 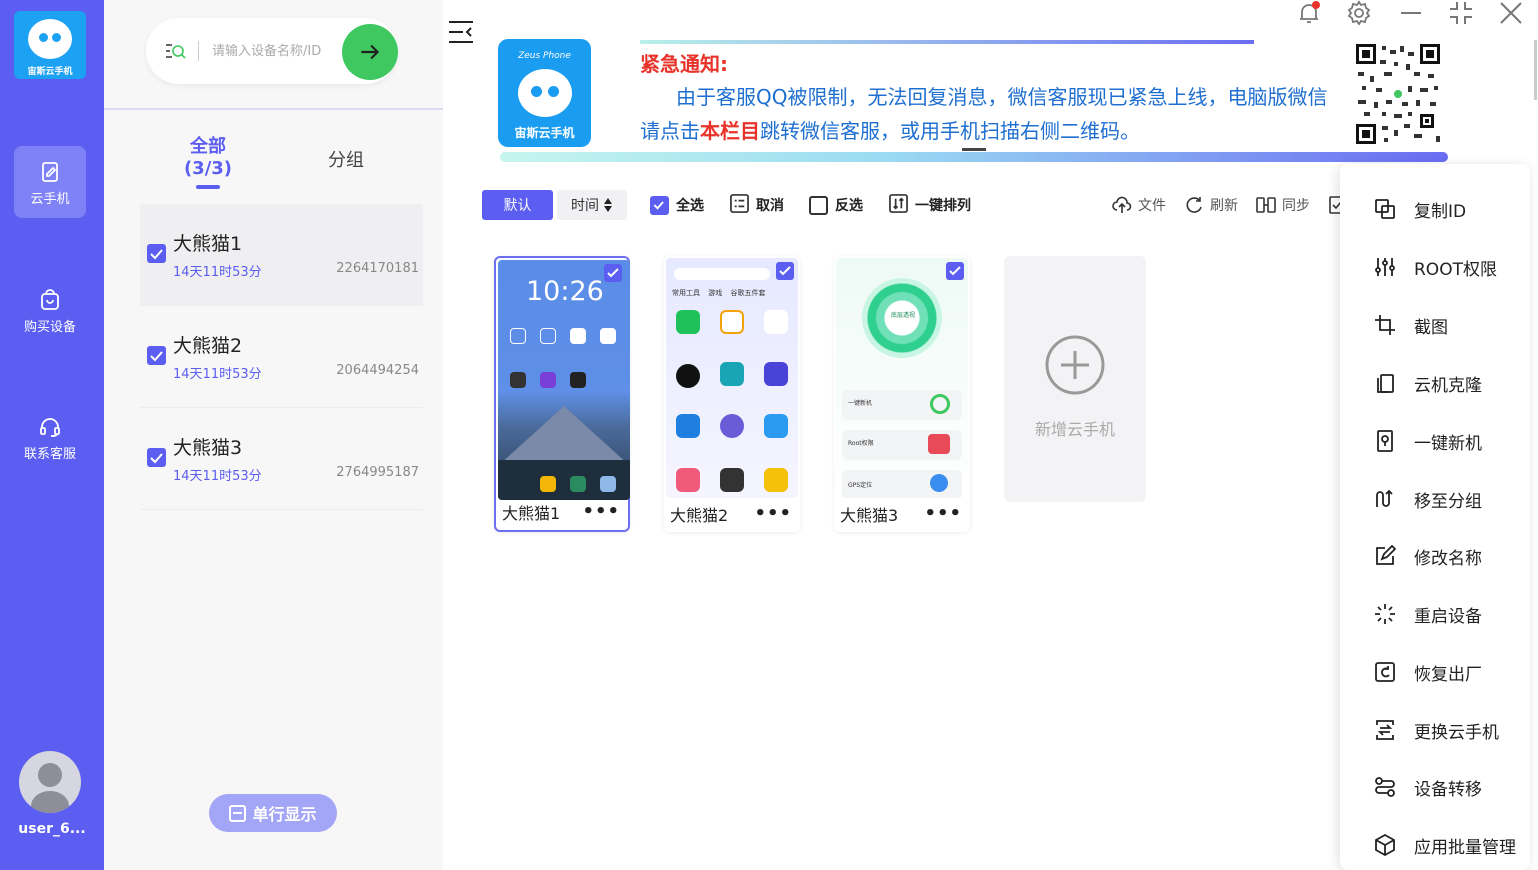 What do you see at coordinates (770, 206) in the screenshot?
I see `cancel-label: 取消` at bounding box center [770, 206].